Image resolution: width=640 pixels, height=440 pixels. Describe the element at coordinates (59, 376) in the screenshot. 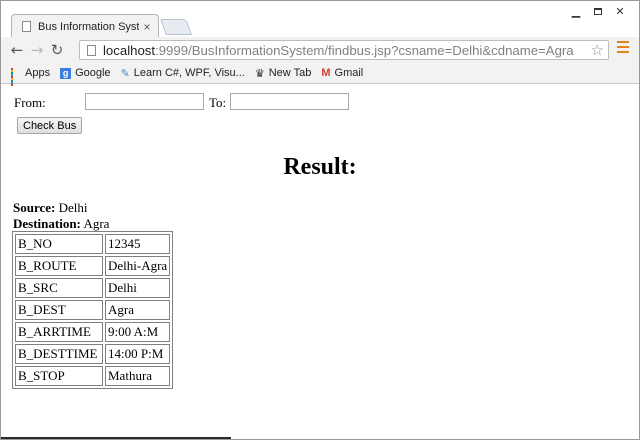

I see `field-name: B_STOP` at that location.